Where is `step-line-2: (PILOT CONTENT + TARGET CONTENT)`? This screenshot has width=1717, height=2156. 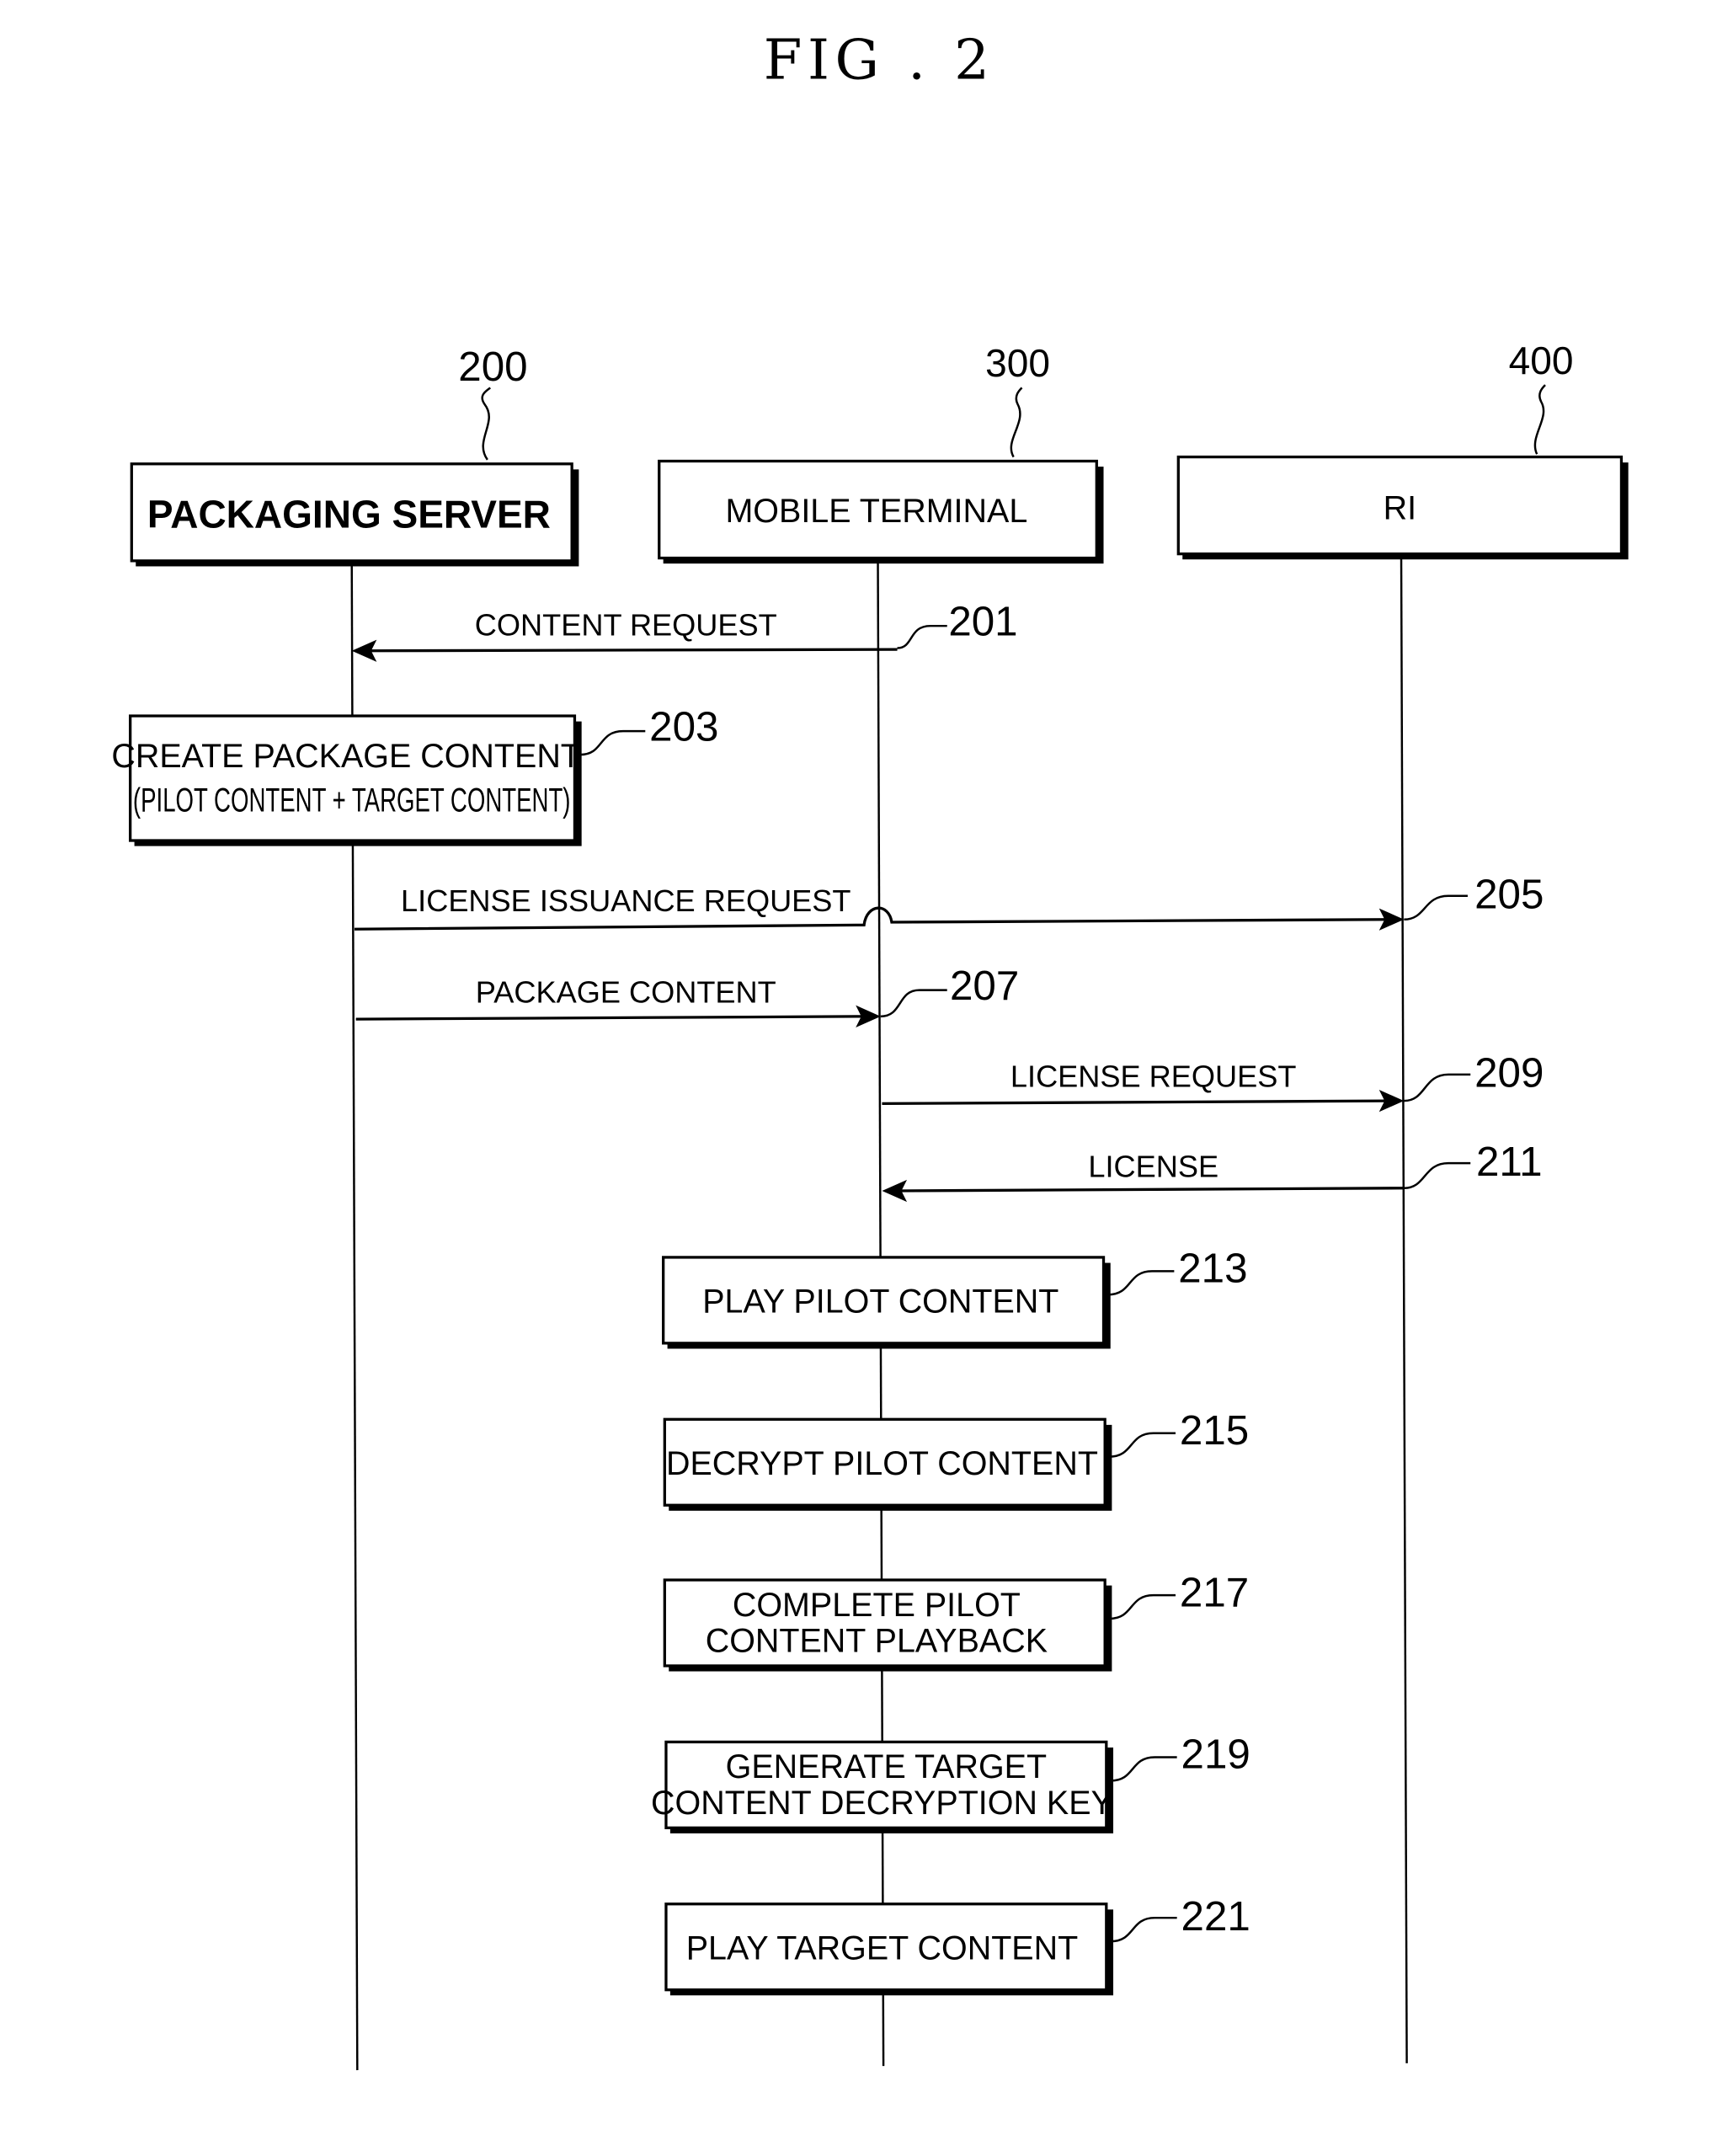 step-line-2: (PILOT CONTENT + TARGET CONTENT) is located at coordinates (352, 800).